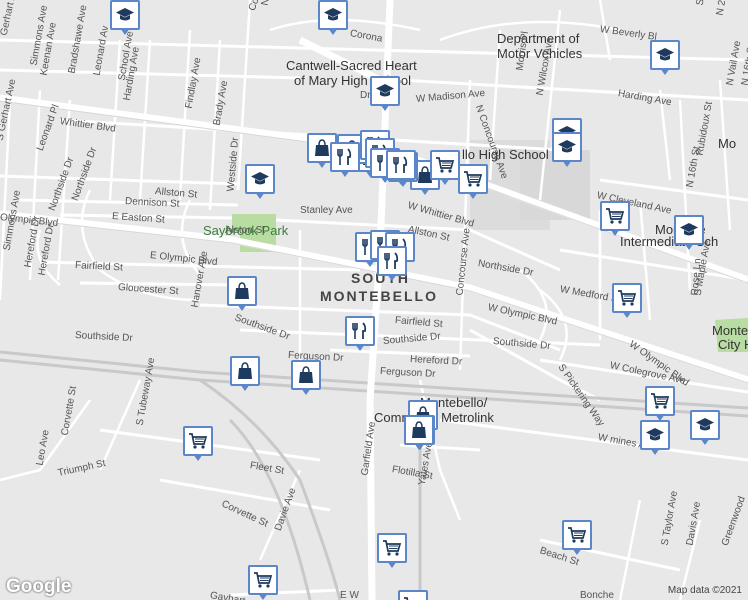 The width and height of the screenshot is (748, 600). Describe the element at coordinates (505, 154) in the screenshot. I see `poi-label-highschool: llo High School` at that location.